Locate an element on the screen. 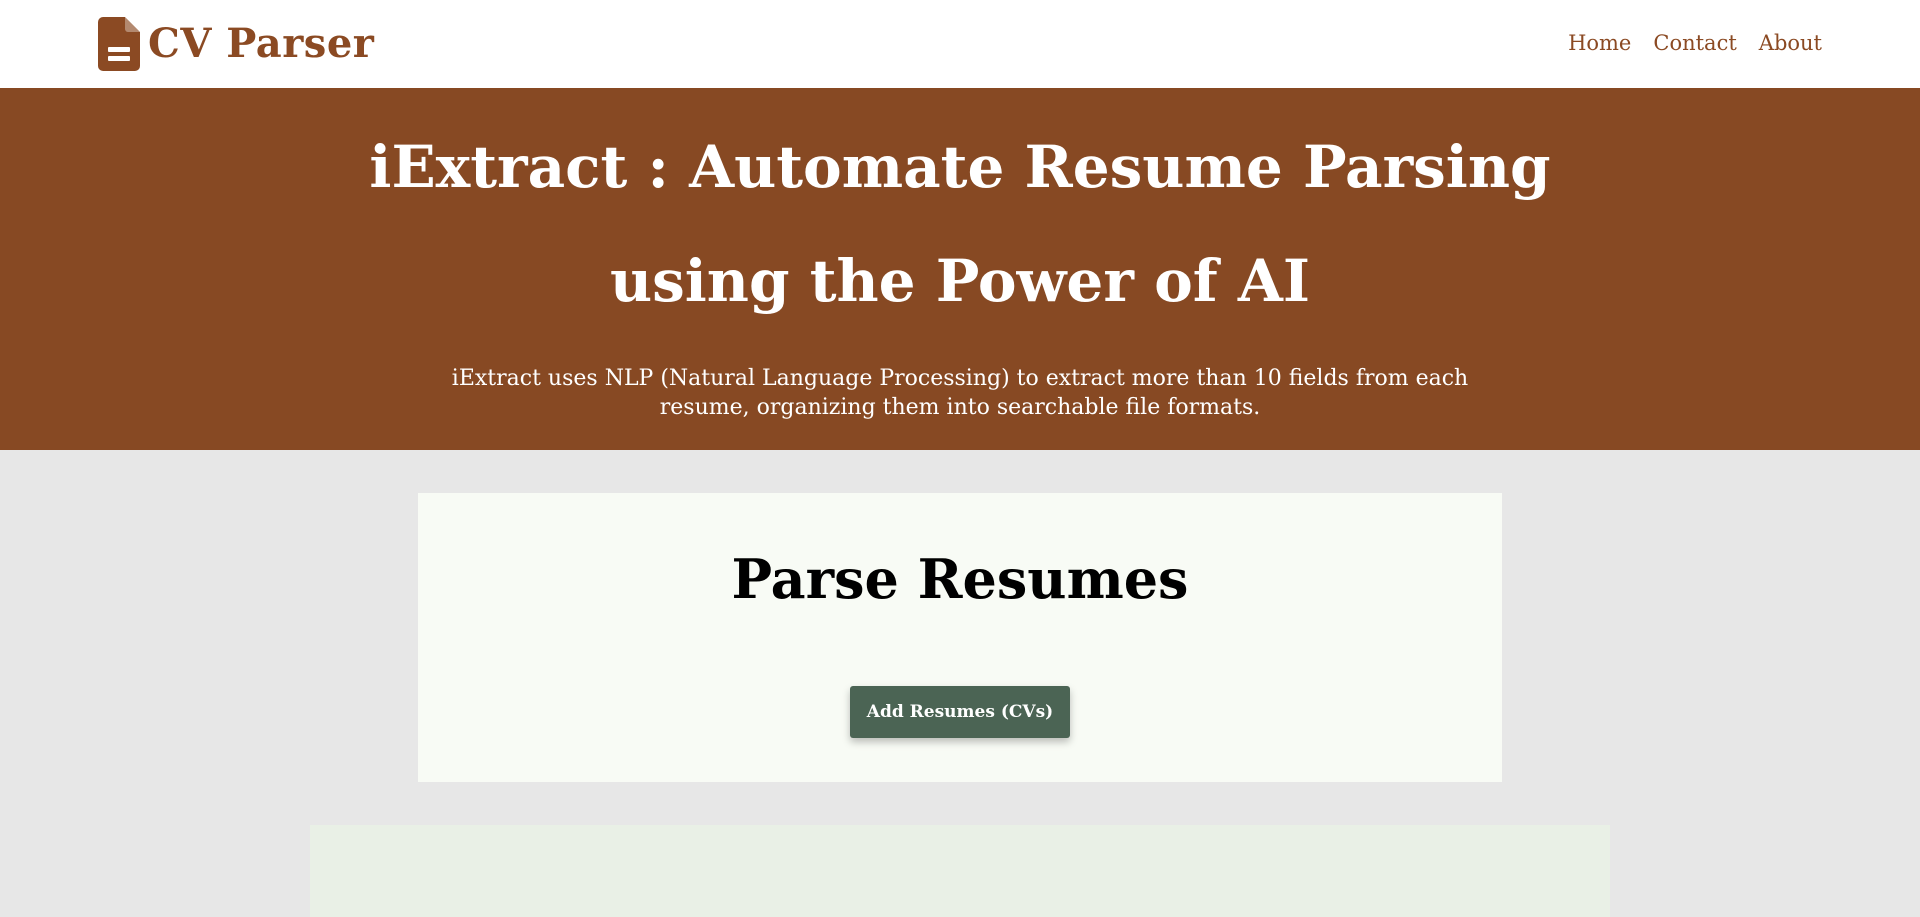 The image size is (1920, 917). parse-resumes-title: Parse Resumes is located at coordinates (960, 579).